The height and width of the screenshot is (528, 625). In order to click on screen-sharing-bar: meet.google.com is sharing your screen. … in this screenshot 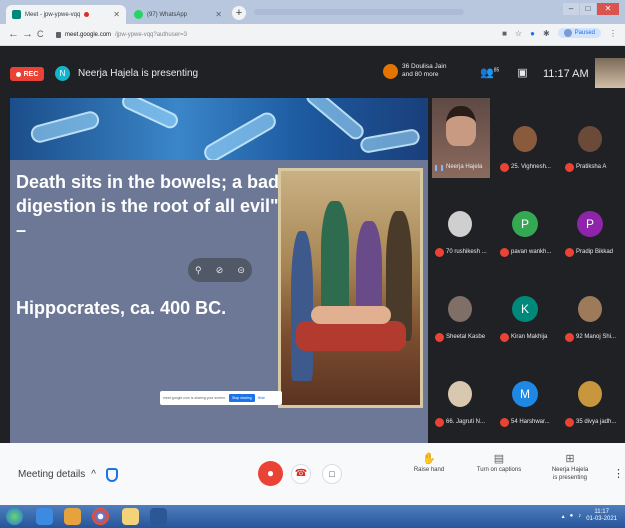, I will do `click(221, 398)`.